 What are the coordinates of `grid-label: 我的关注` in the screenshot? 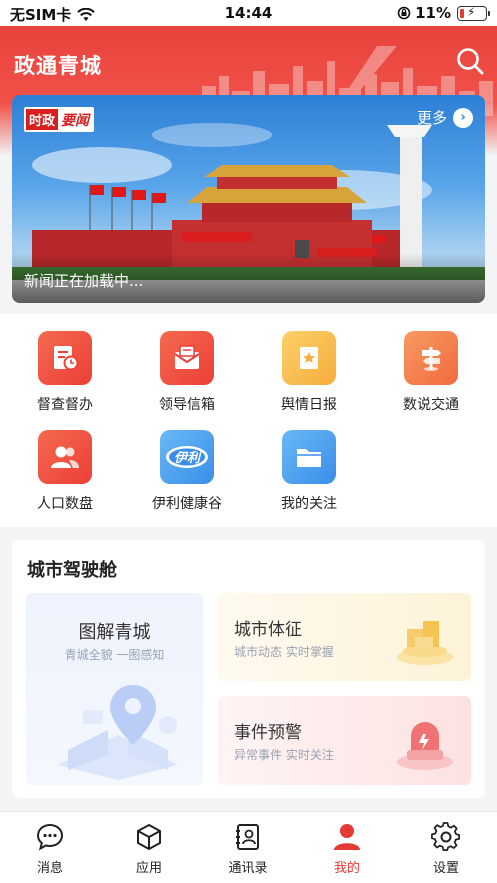 It's located at (309, 504).